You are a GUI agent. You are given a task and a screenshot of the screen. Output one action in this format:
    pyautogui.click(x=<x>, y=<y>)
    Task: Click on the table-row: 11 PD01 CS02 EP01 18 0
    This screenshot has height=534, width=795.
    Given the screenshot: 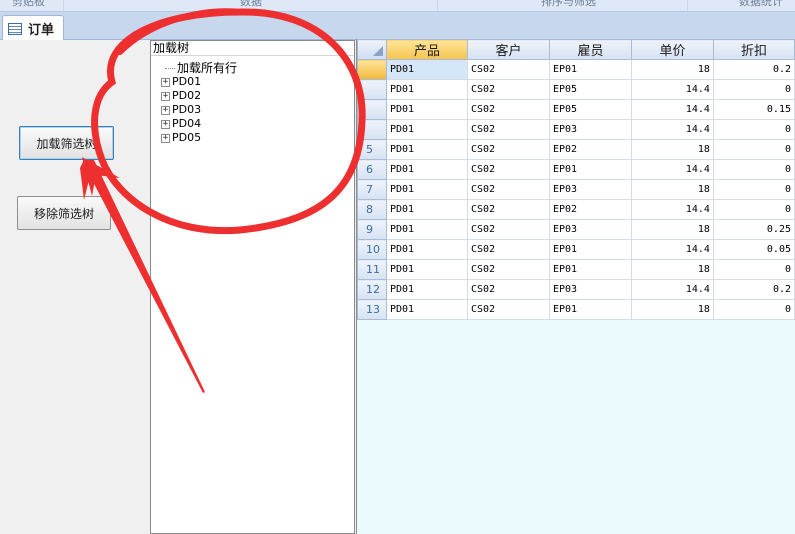 What is the action you would take?
    pyautogui.click(x=576, y=269)
    